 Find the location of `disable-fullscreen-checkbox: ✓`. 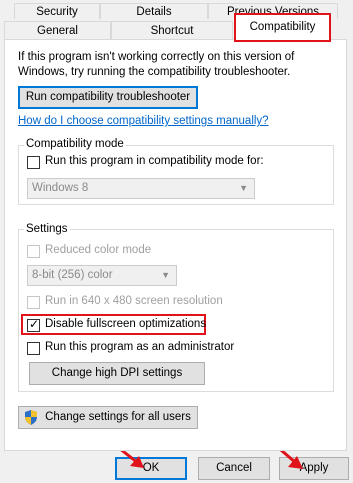

disable-fullscreen-checkbox: ✓ is located at coordinates (33, 324).